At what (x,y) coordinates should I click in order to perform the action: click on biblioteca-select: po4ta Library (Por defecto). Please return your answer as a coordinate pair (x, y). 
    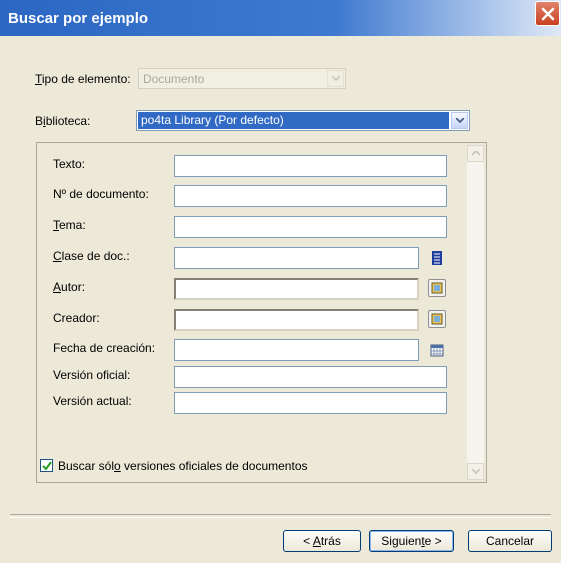
    Looking at the image, I should click on (303, 120).